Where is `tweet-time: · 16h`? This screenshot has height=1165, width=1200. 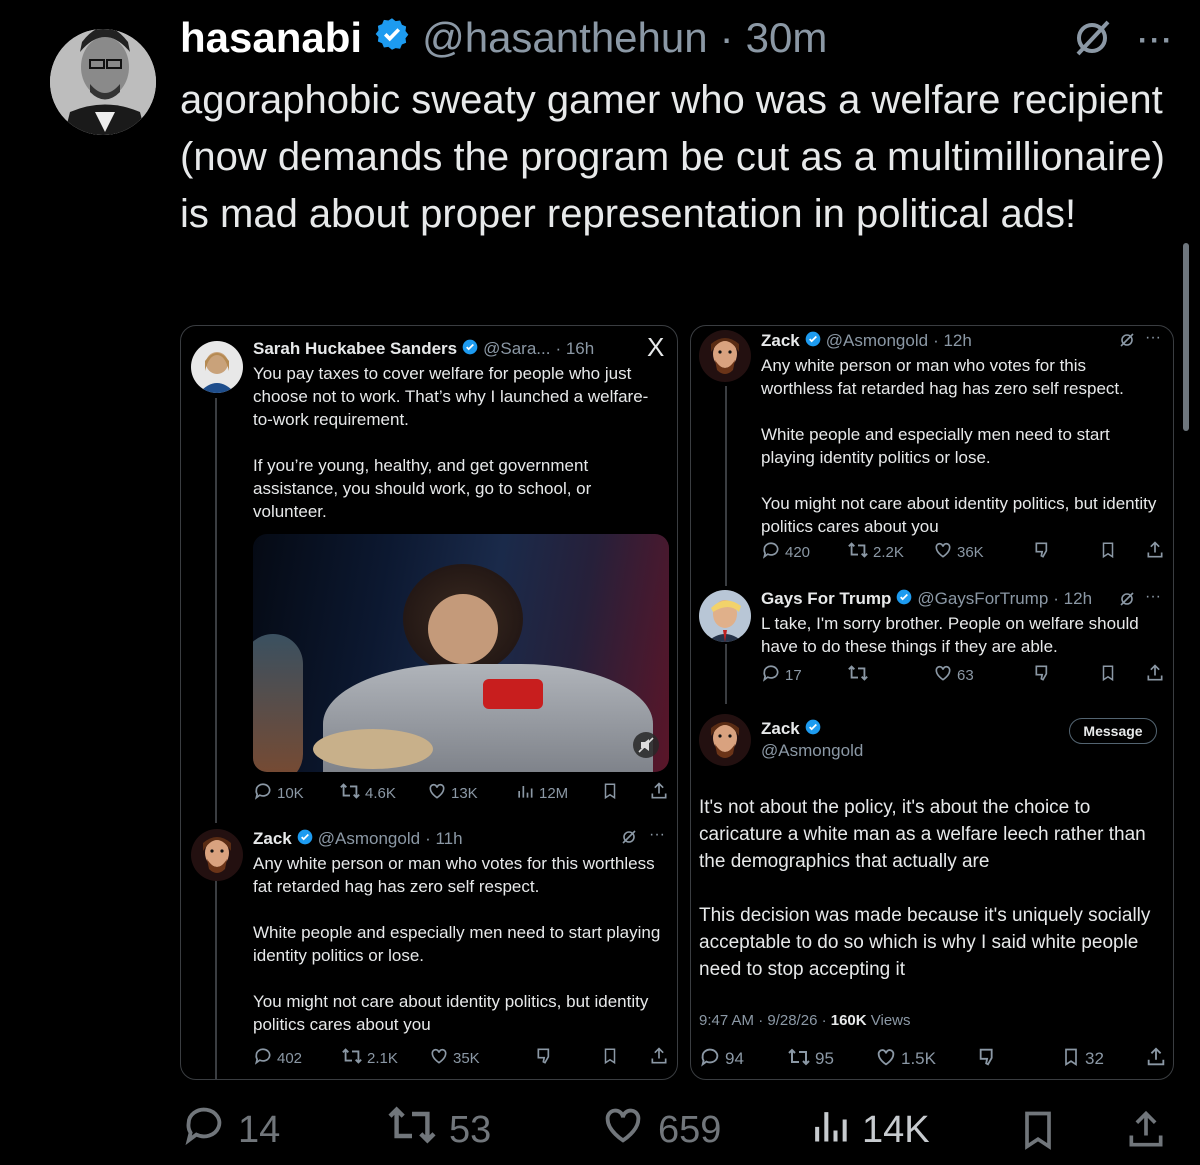 tweet-time: · 16h is located at coordinates (575, 348).